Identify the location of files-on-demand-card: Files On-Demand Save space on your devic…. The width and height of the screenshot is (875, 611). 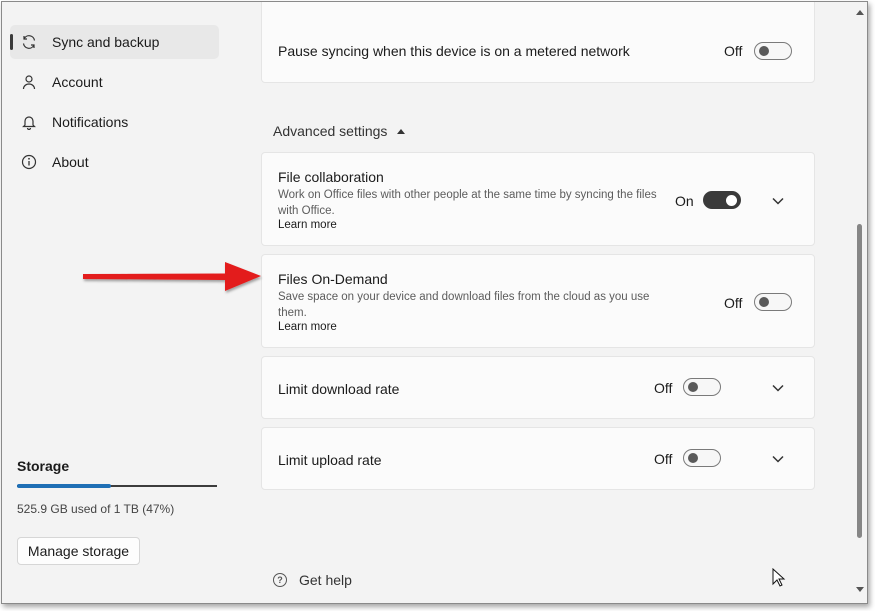
(538, 301).